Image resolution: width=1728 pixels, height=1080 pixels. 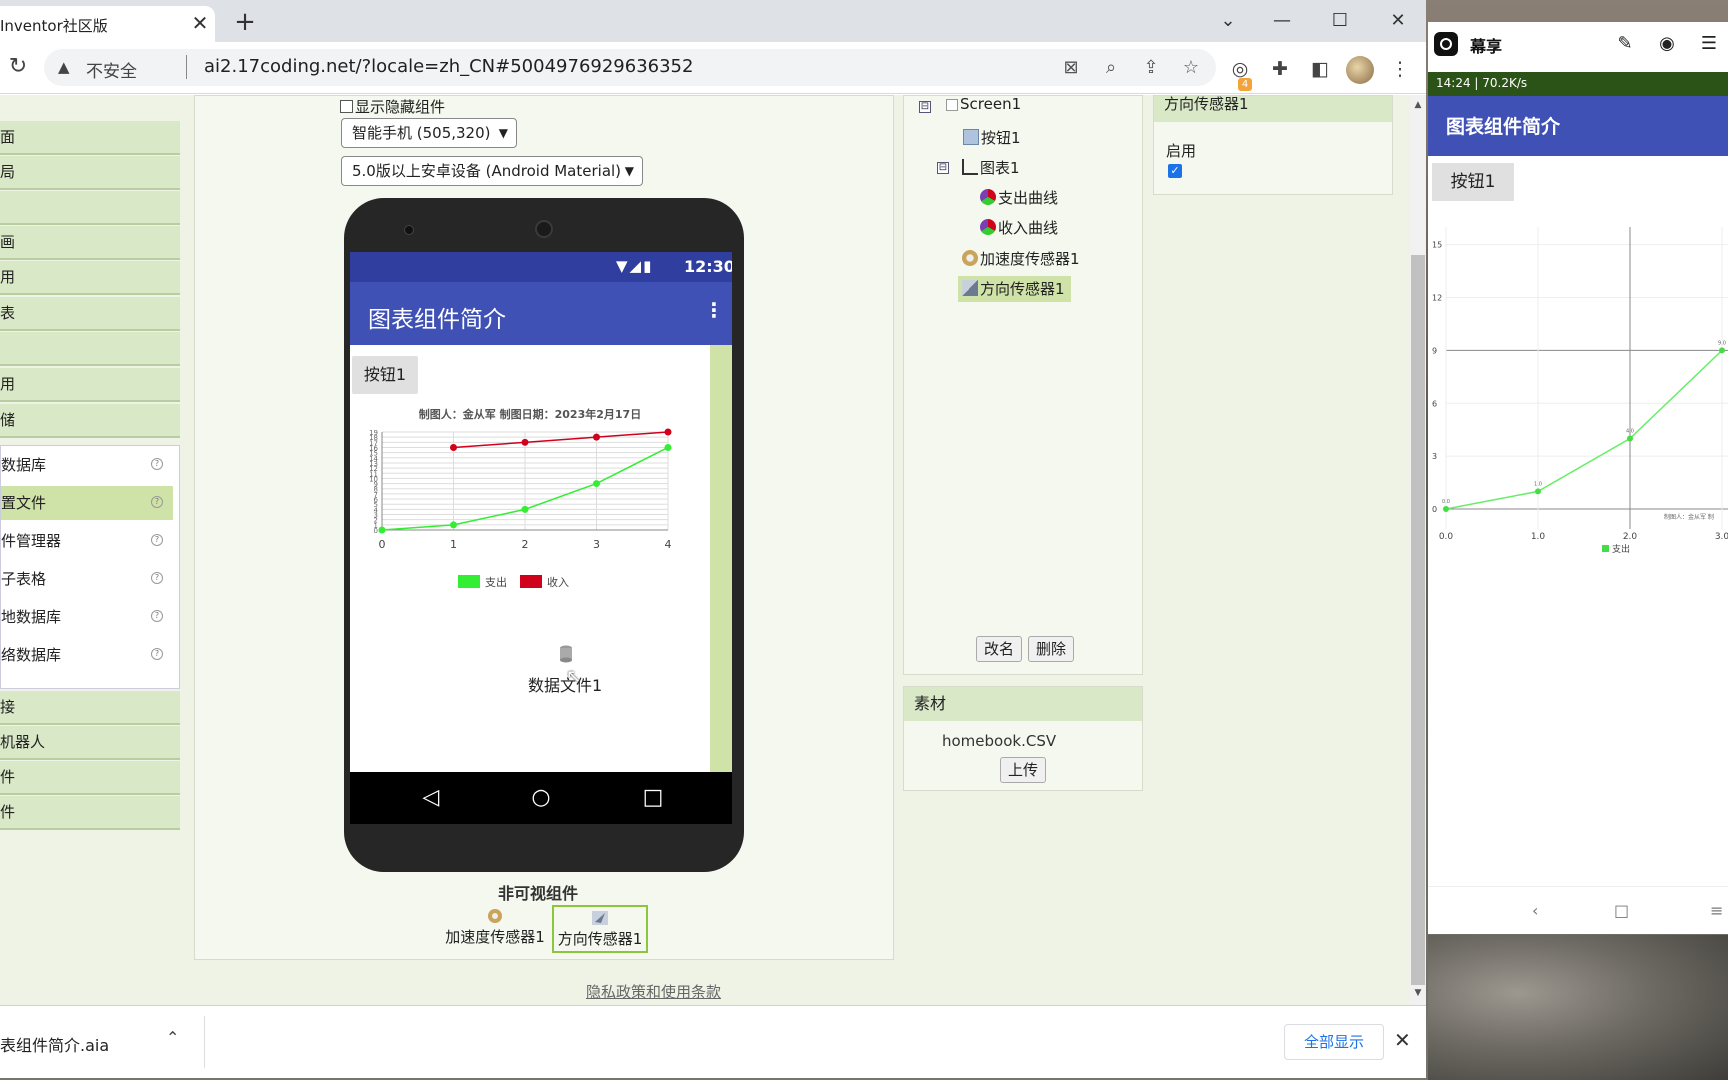 I want to click on button1: 按钮1, so click(x=385, y=375).